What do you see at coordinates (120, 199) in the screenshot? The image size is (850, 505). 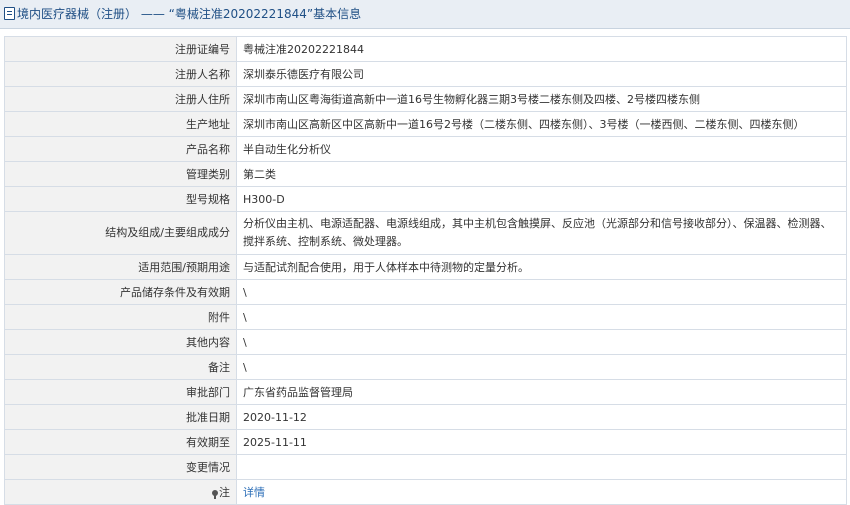 I see `row-label: 型号规格` at bounding box center [120, 199].